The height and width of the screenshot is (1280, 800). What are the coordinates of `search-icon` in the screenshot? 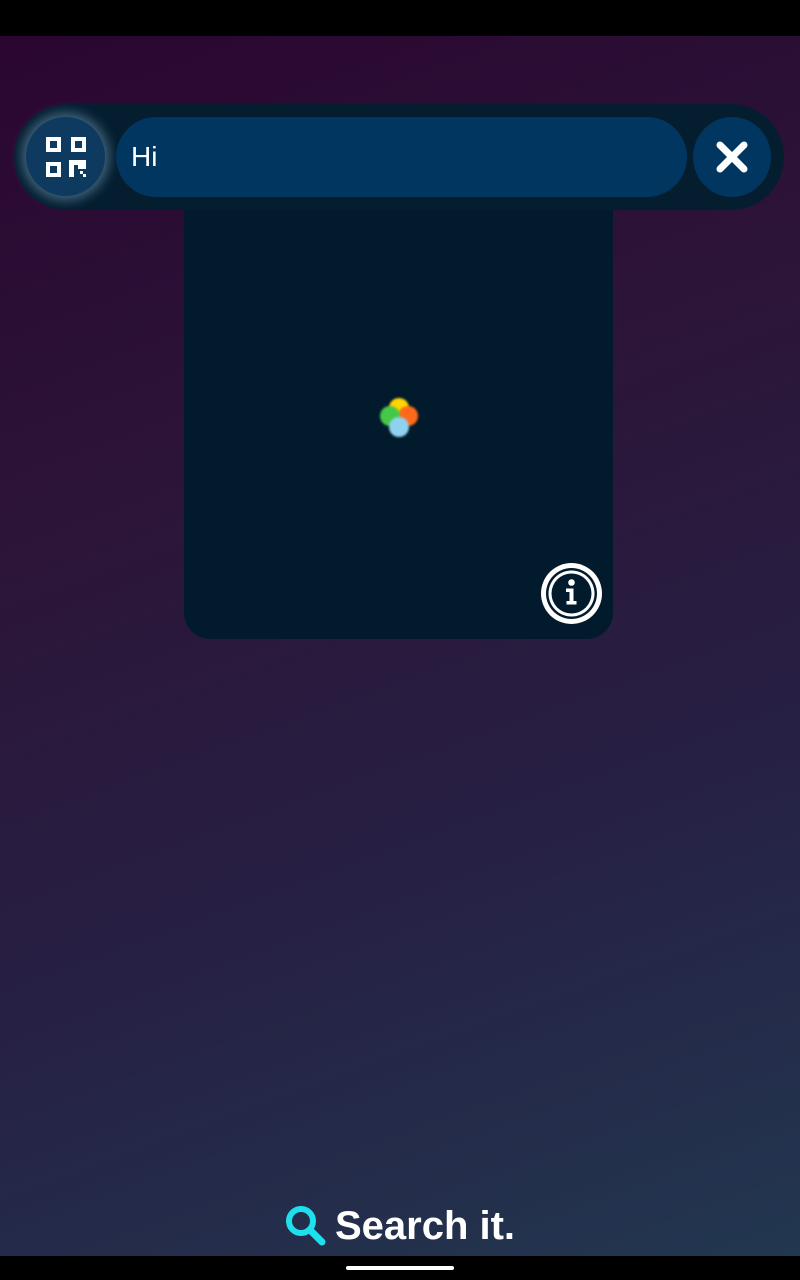 It's located at (305, 1226).